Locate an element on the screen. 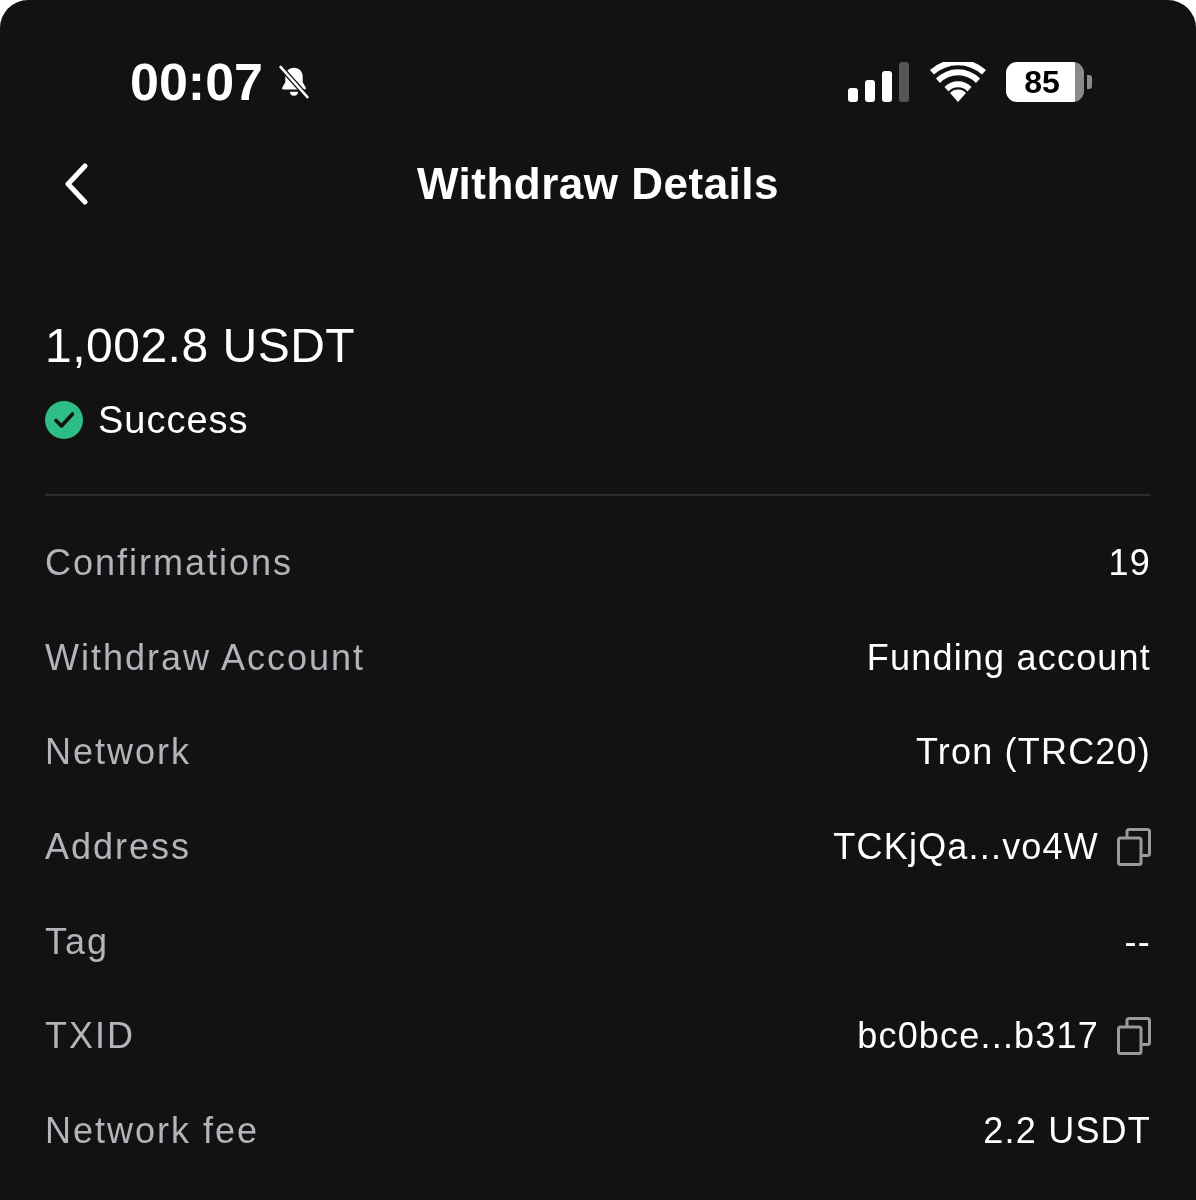  detail-label: TXID is located at coordinates (90, 1036).